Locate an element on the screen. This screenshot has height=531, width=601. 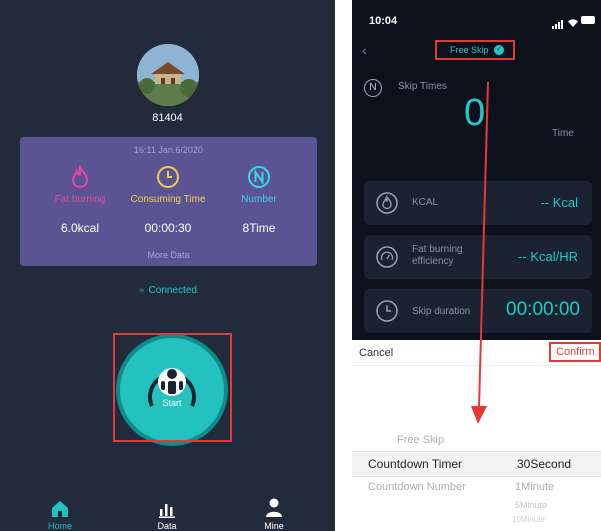
avatar is located at coordinates (168, 75).